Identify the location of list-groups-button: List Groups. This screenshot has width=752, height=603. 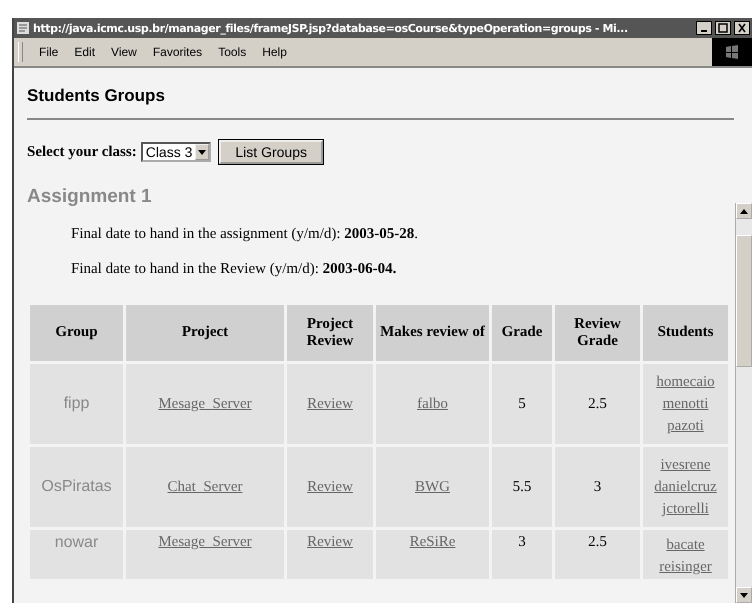
(271, 152).